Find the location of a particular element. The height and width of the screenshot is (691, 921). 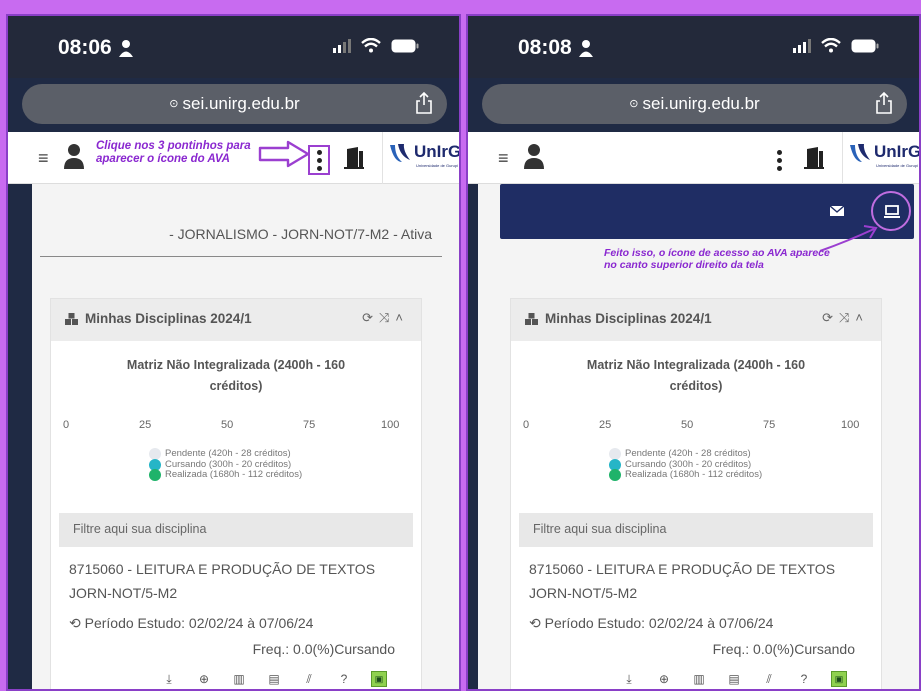

arrow-right-icon is located at coordinates (284, 154).